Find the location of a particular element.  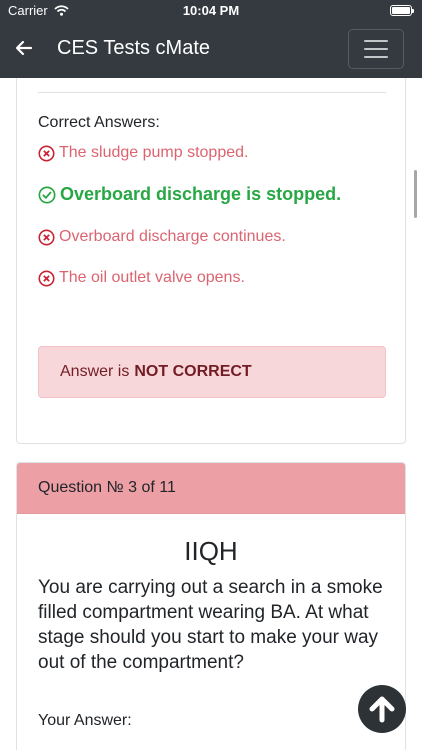

your-answer-label: Your Answer: is located at coordinates (85, 720).